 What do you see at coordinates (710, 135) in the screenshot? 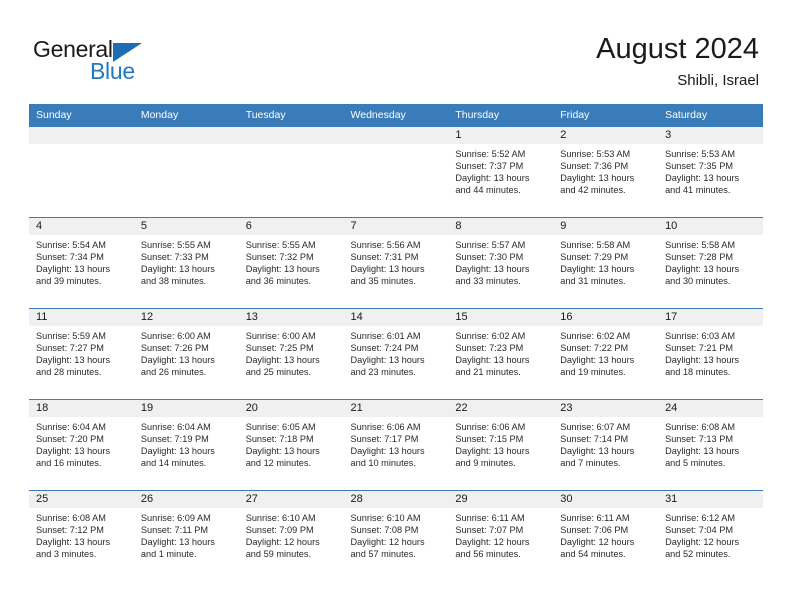
I see `day-number: 3` at bounding box center [710, 135].